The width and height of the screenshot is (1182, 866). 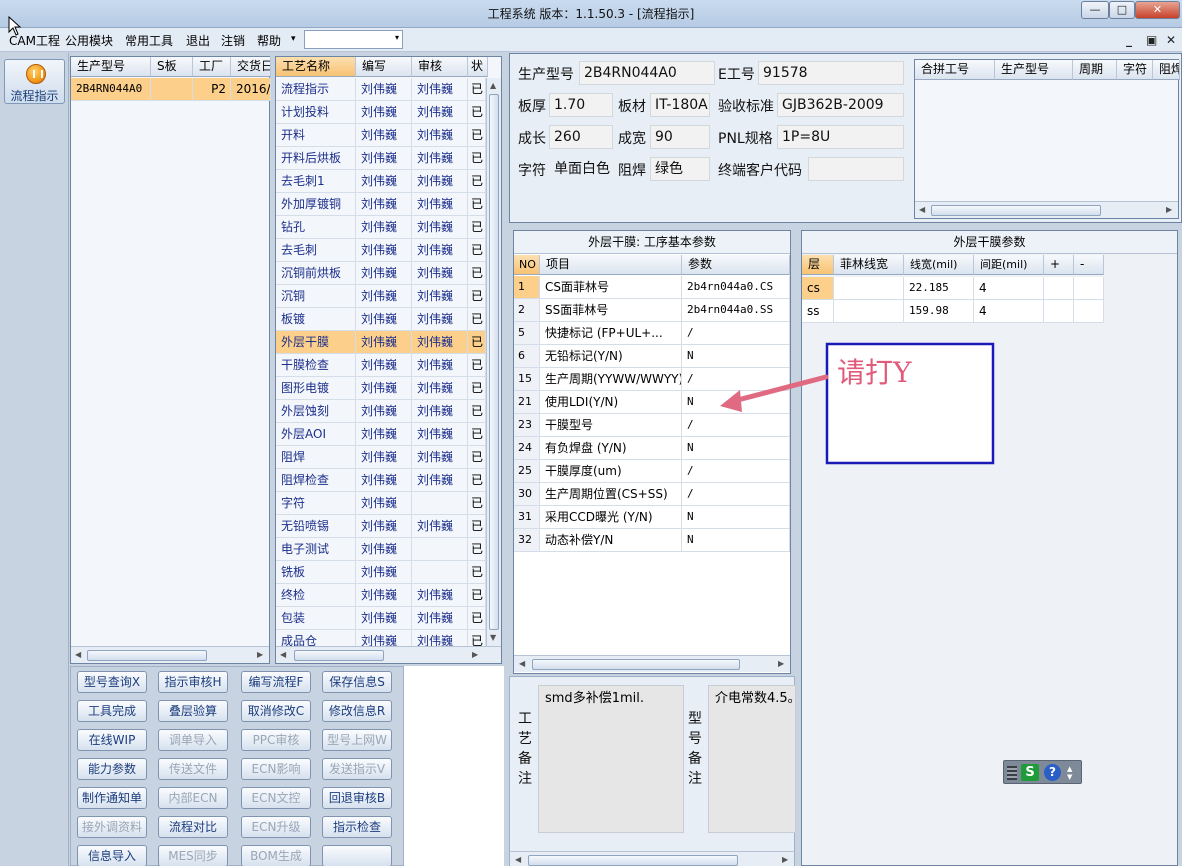 What do you see at coordinates (381, 526) in the screenshot?
I see `process-row: 无铅喷锡 刘伟巍 刘伟巍已` at bounding box center [381, 526].